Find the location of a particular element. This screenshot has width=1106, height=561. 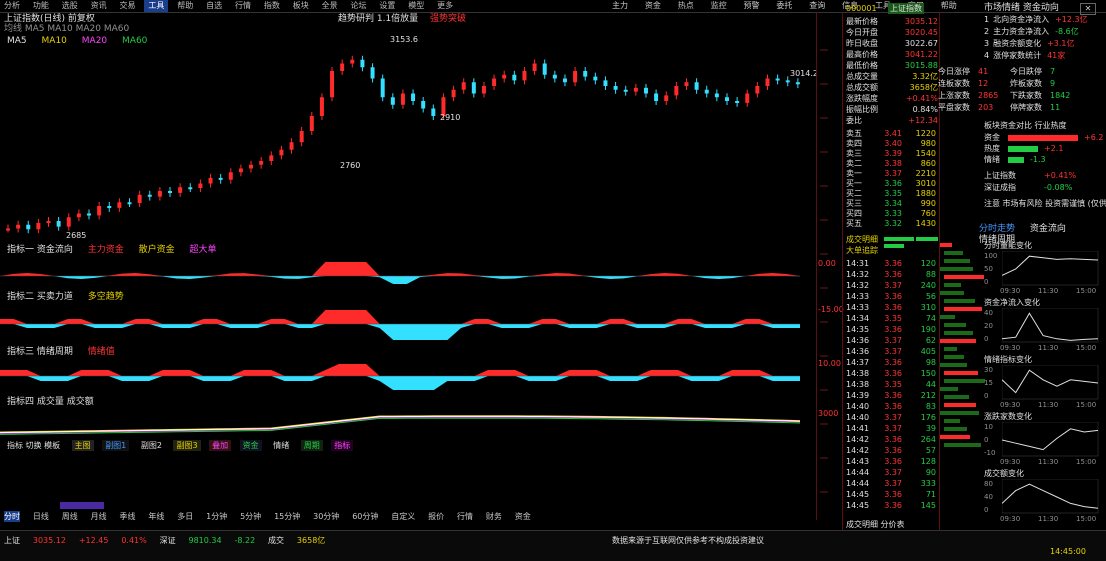

switch-item: 情绪 is located at coordinates (281, 445).